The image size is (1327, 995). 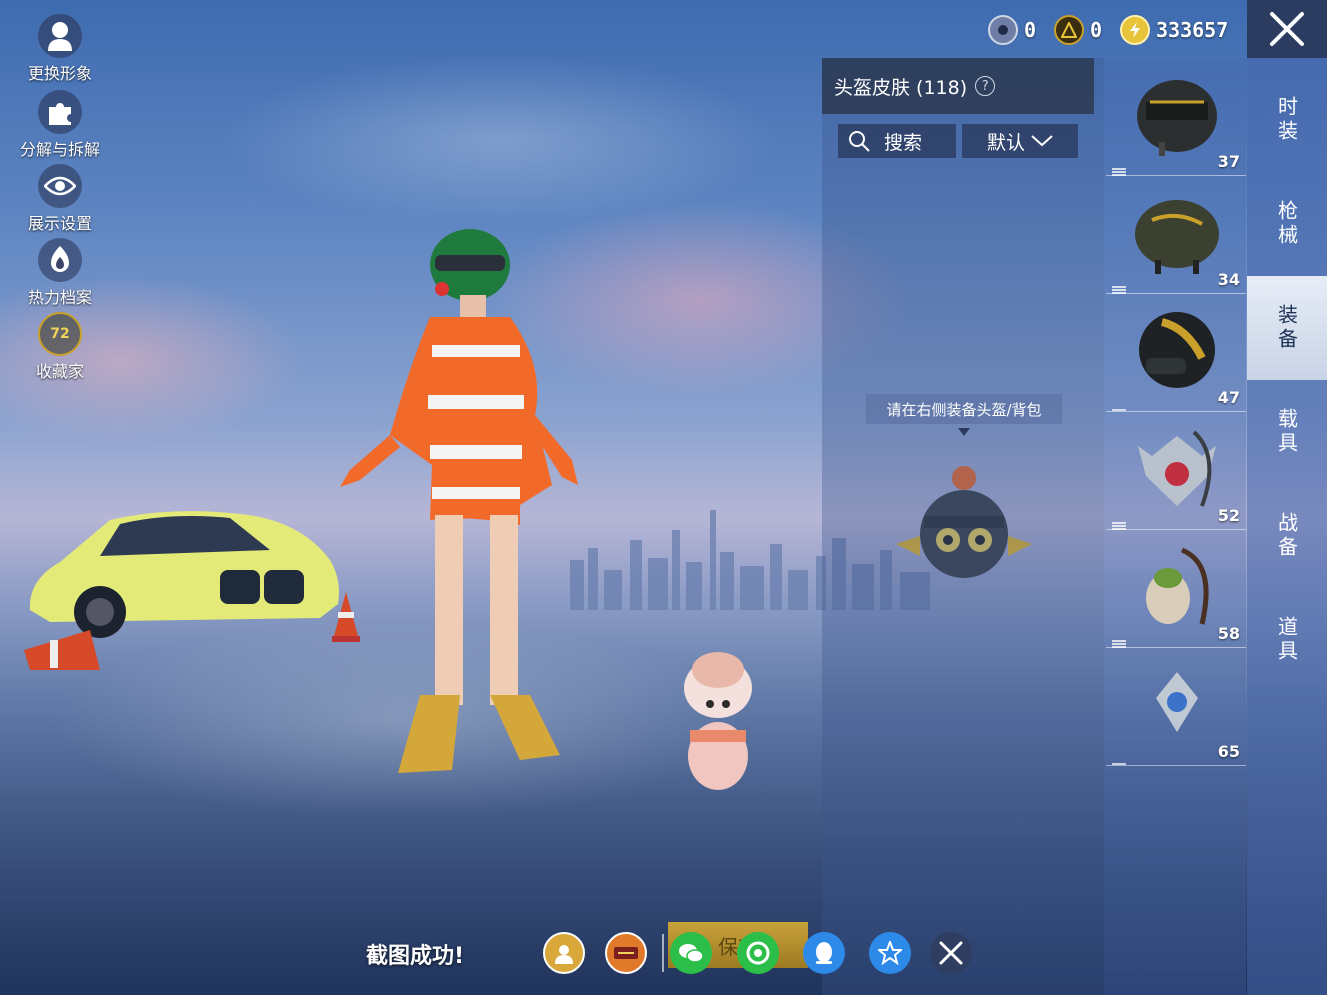 What do you see at coordinates (415, 956) in the screenshot?
I see `screenshot-success-toast: 截图成功!` at bounding box center [415, 956].